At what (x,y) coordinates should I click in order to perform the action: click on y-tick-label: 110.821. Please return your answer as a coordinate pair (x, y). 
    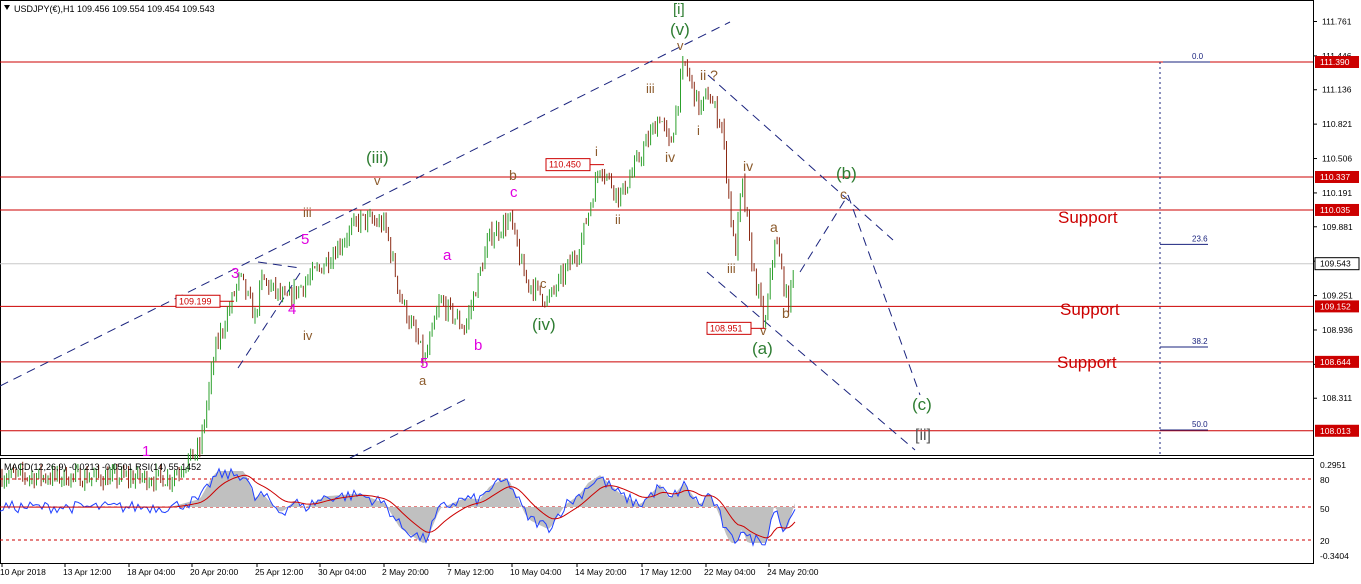
    Looking at the image, I should click on (1337, 124).